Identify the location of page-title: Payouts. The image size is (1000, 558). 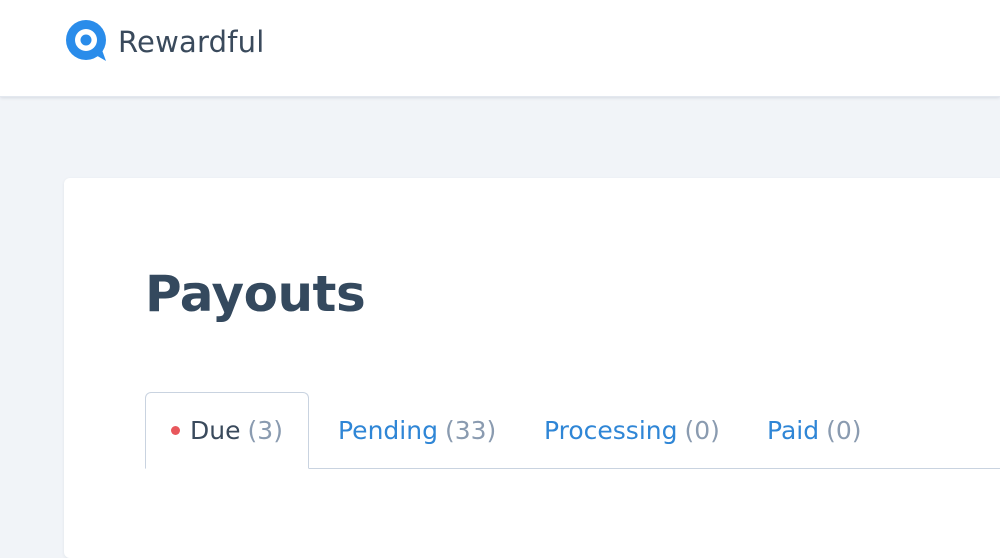
(255, 294).